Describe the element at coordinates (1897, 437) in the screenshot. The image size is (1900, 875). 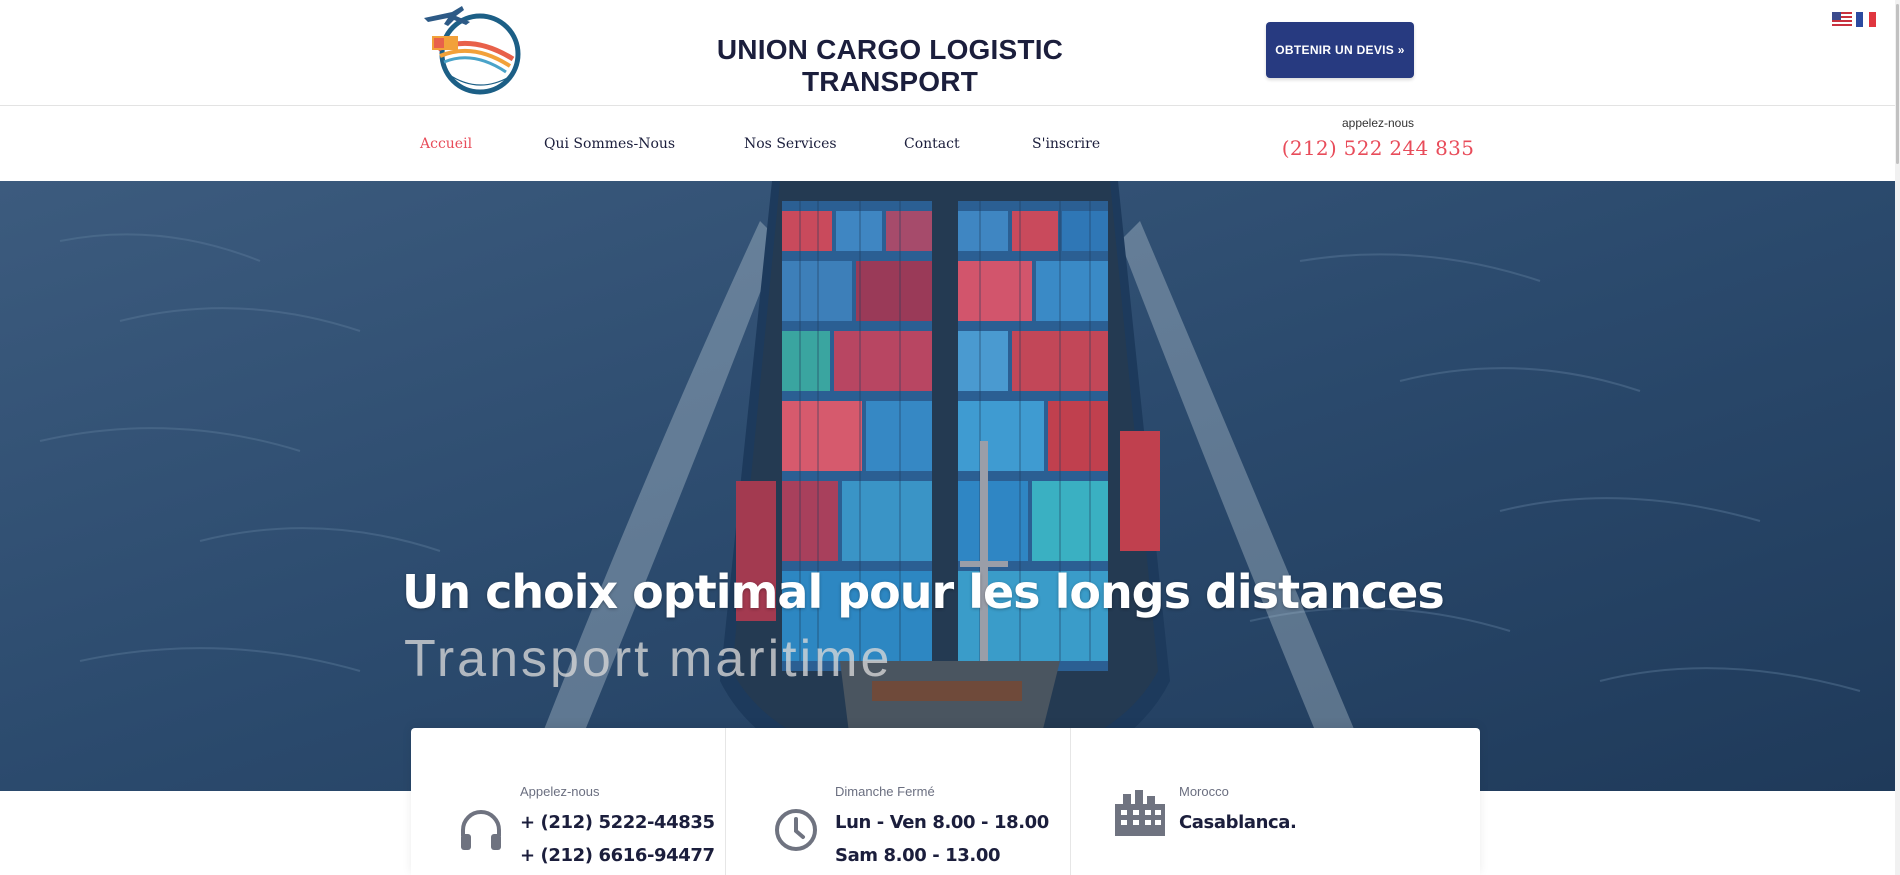
I see `page-scrollbar` at that location.